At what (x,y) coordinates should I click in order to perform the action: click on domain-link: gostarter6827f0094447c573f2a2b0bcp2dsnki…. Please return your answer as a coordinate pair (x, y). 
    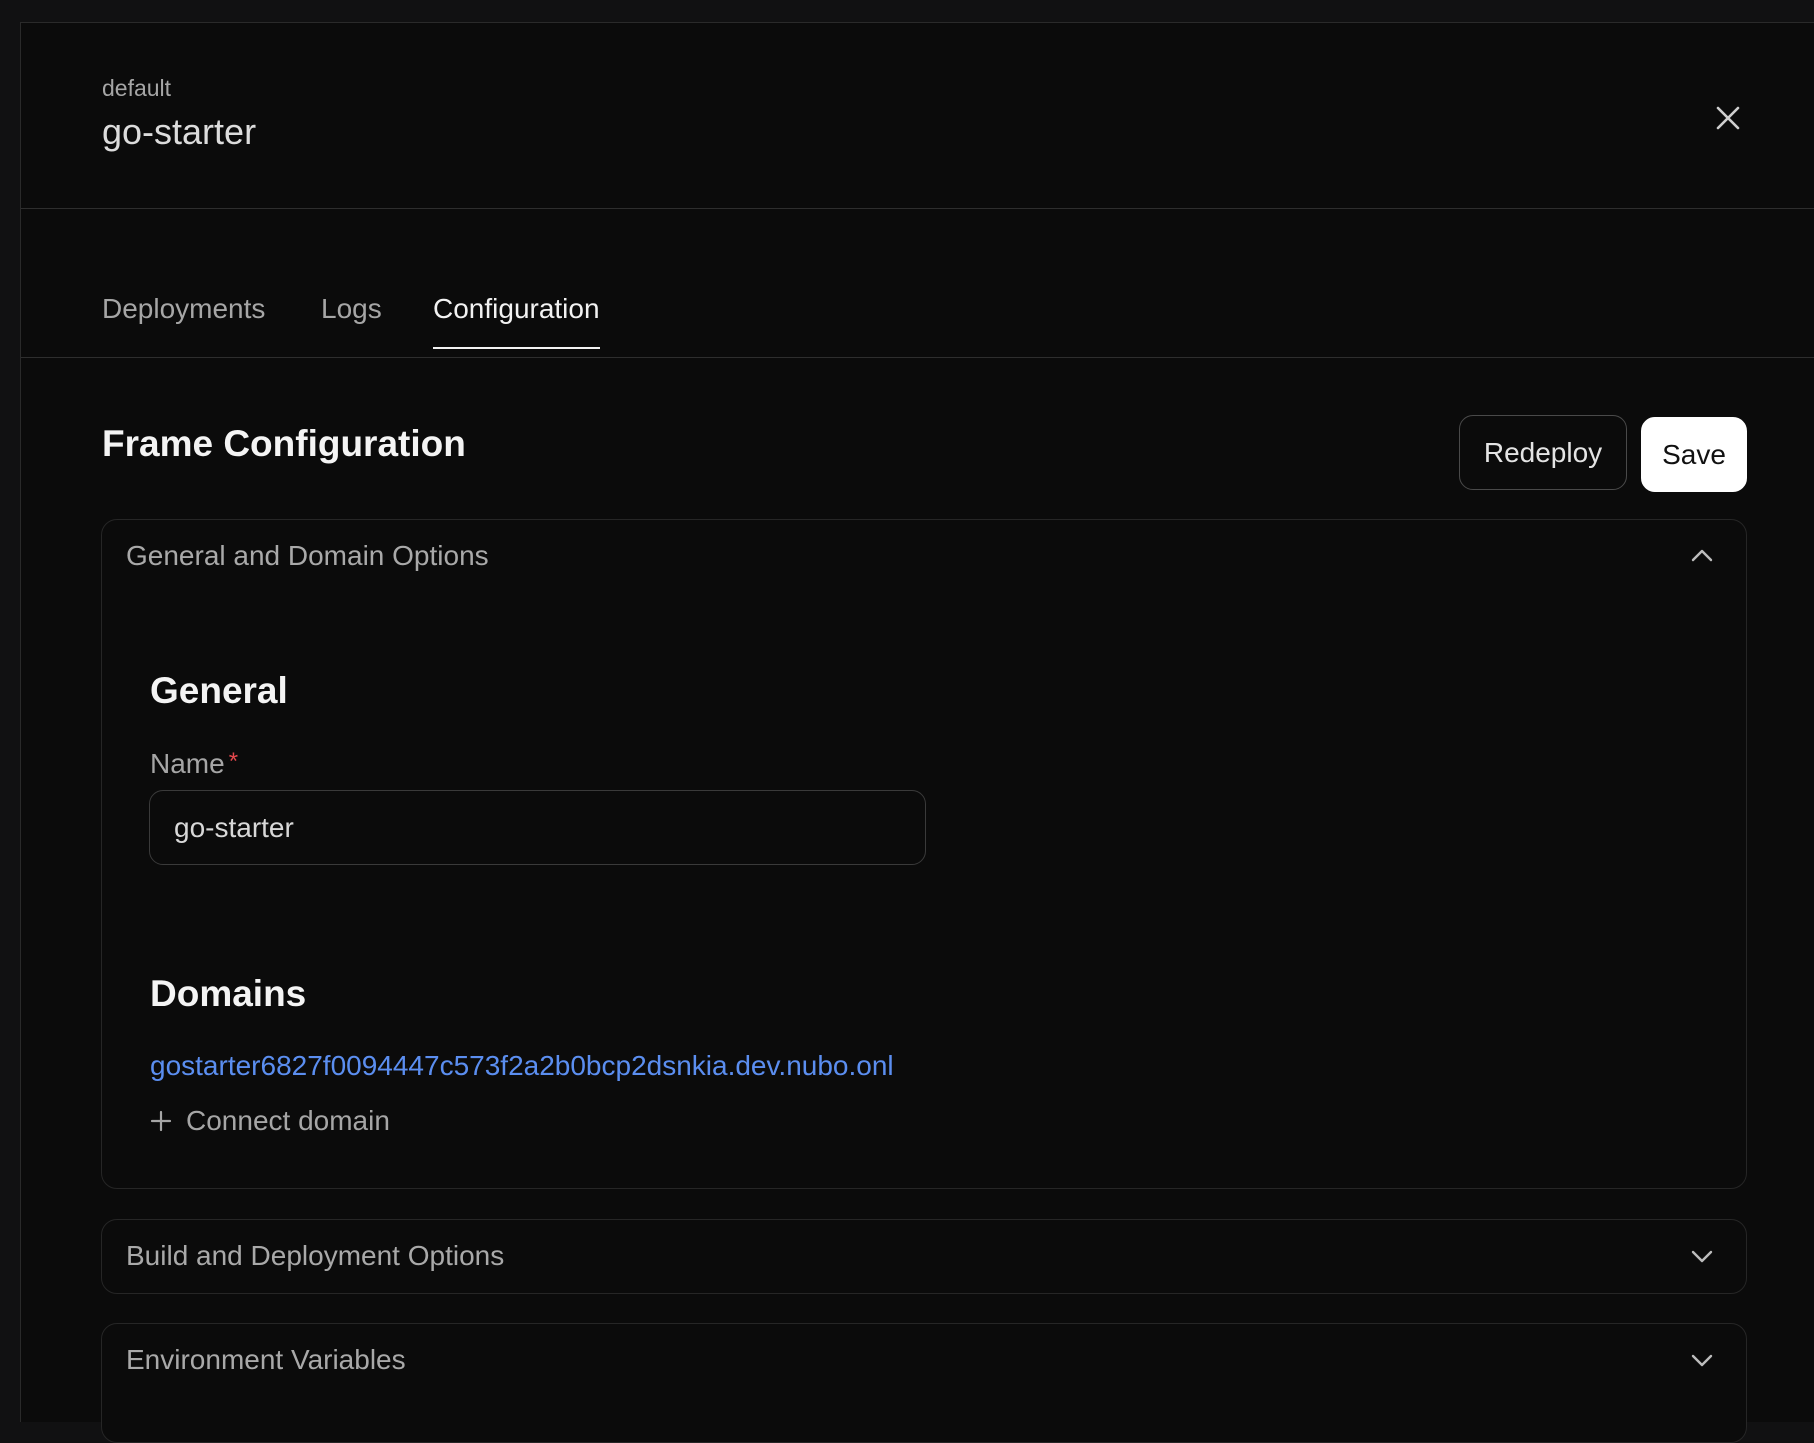
    Looking at the image, I should click on (522, 1066).